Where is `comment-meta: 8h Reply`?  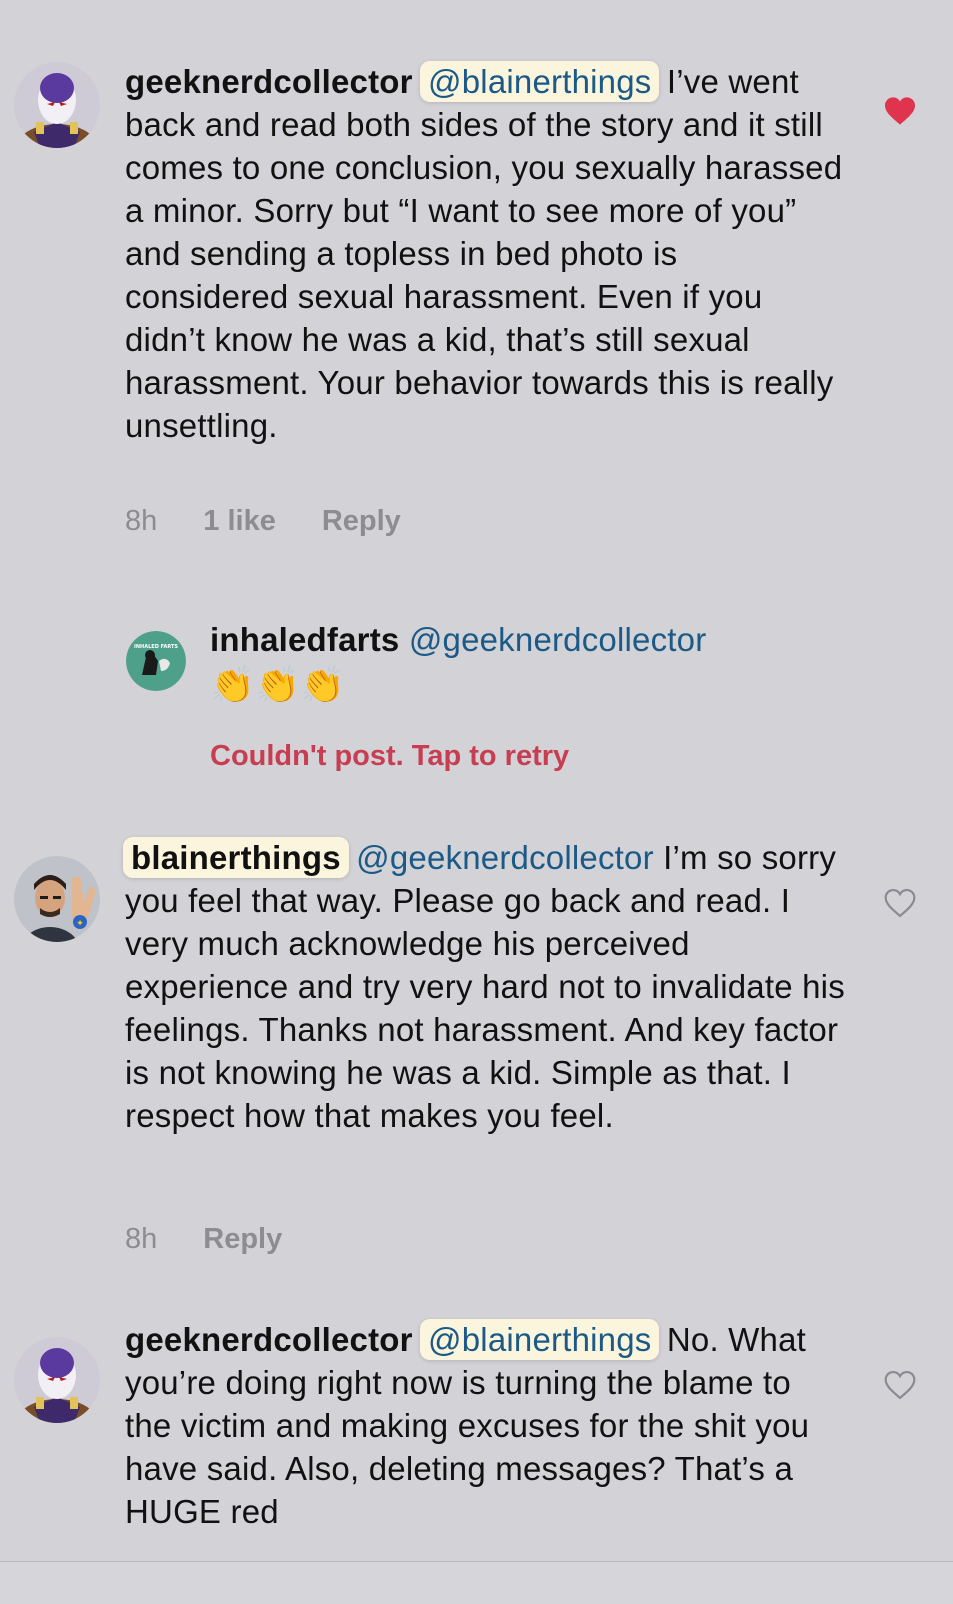
comment-meta: 8h Reply is located at coordinates (226, 1239).